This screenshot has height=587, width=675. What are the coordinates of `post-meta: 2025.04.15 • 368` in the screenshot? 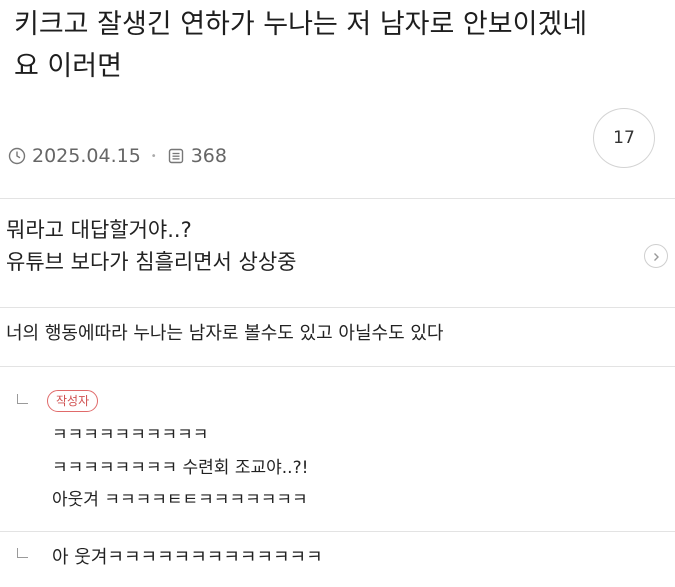 It's located at (117, 156).